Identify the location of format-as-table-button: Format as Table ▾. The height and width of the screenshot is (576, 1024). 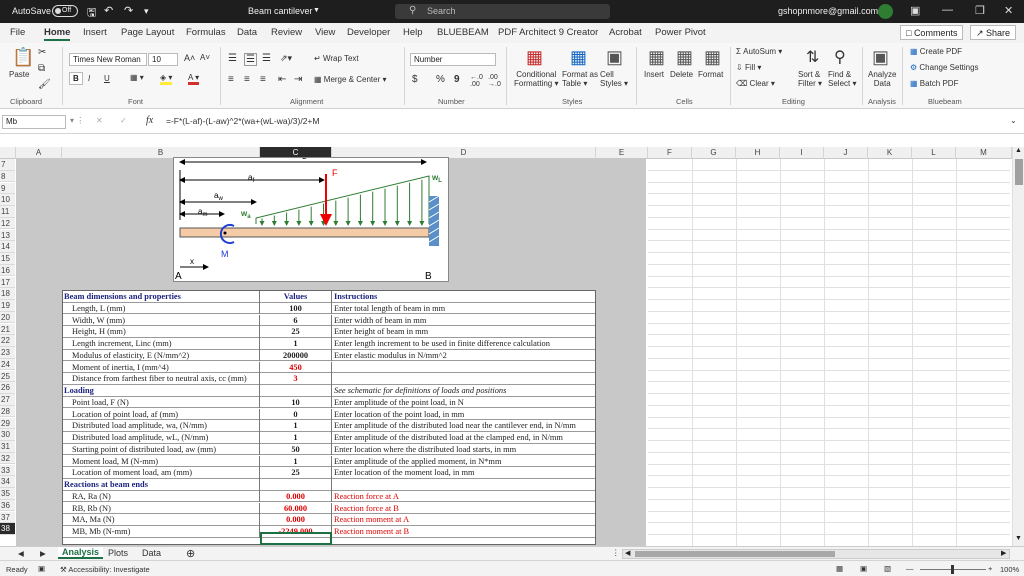
(580, 79).